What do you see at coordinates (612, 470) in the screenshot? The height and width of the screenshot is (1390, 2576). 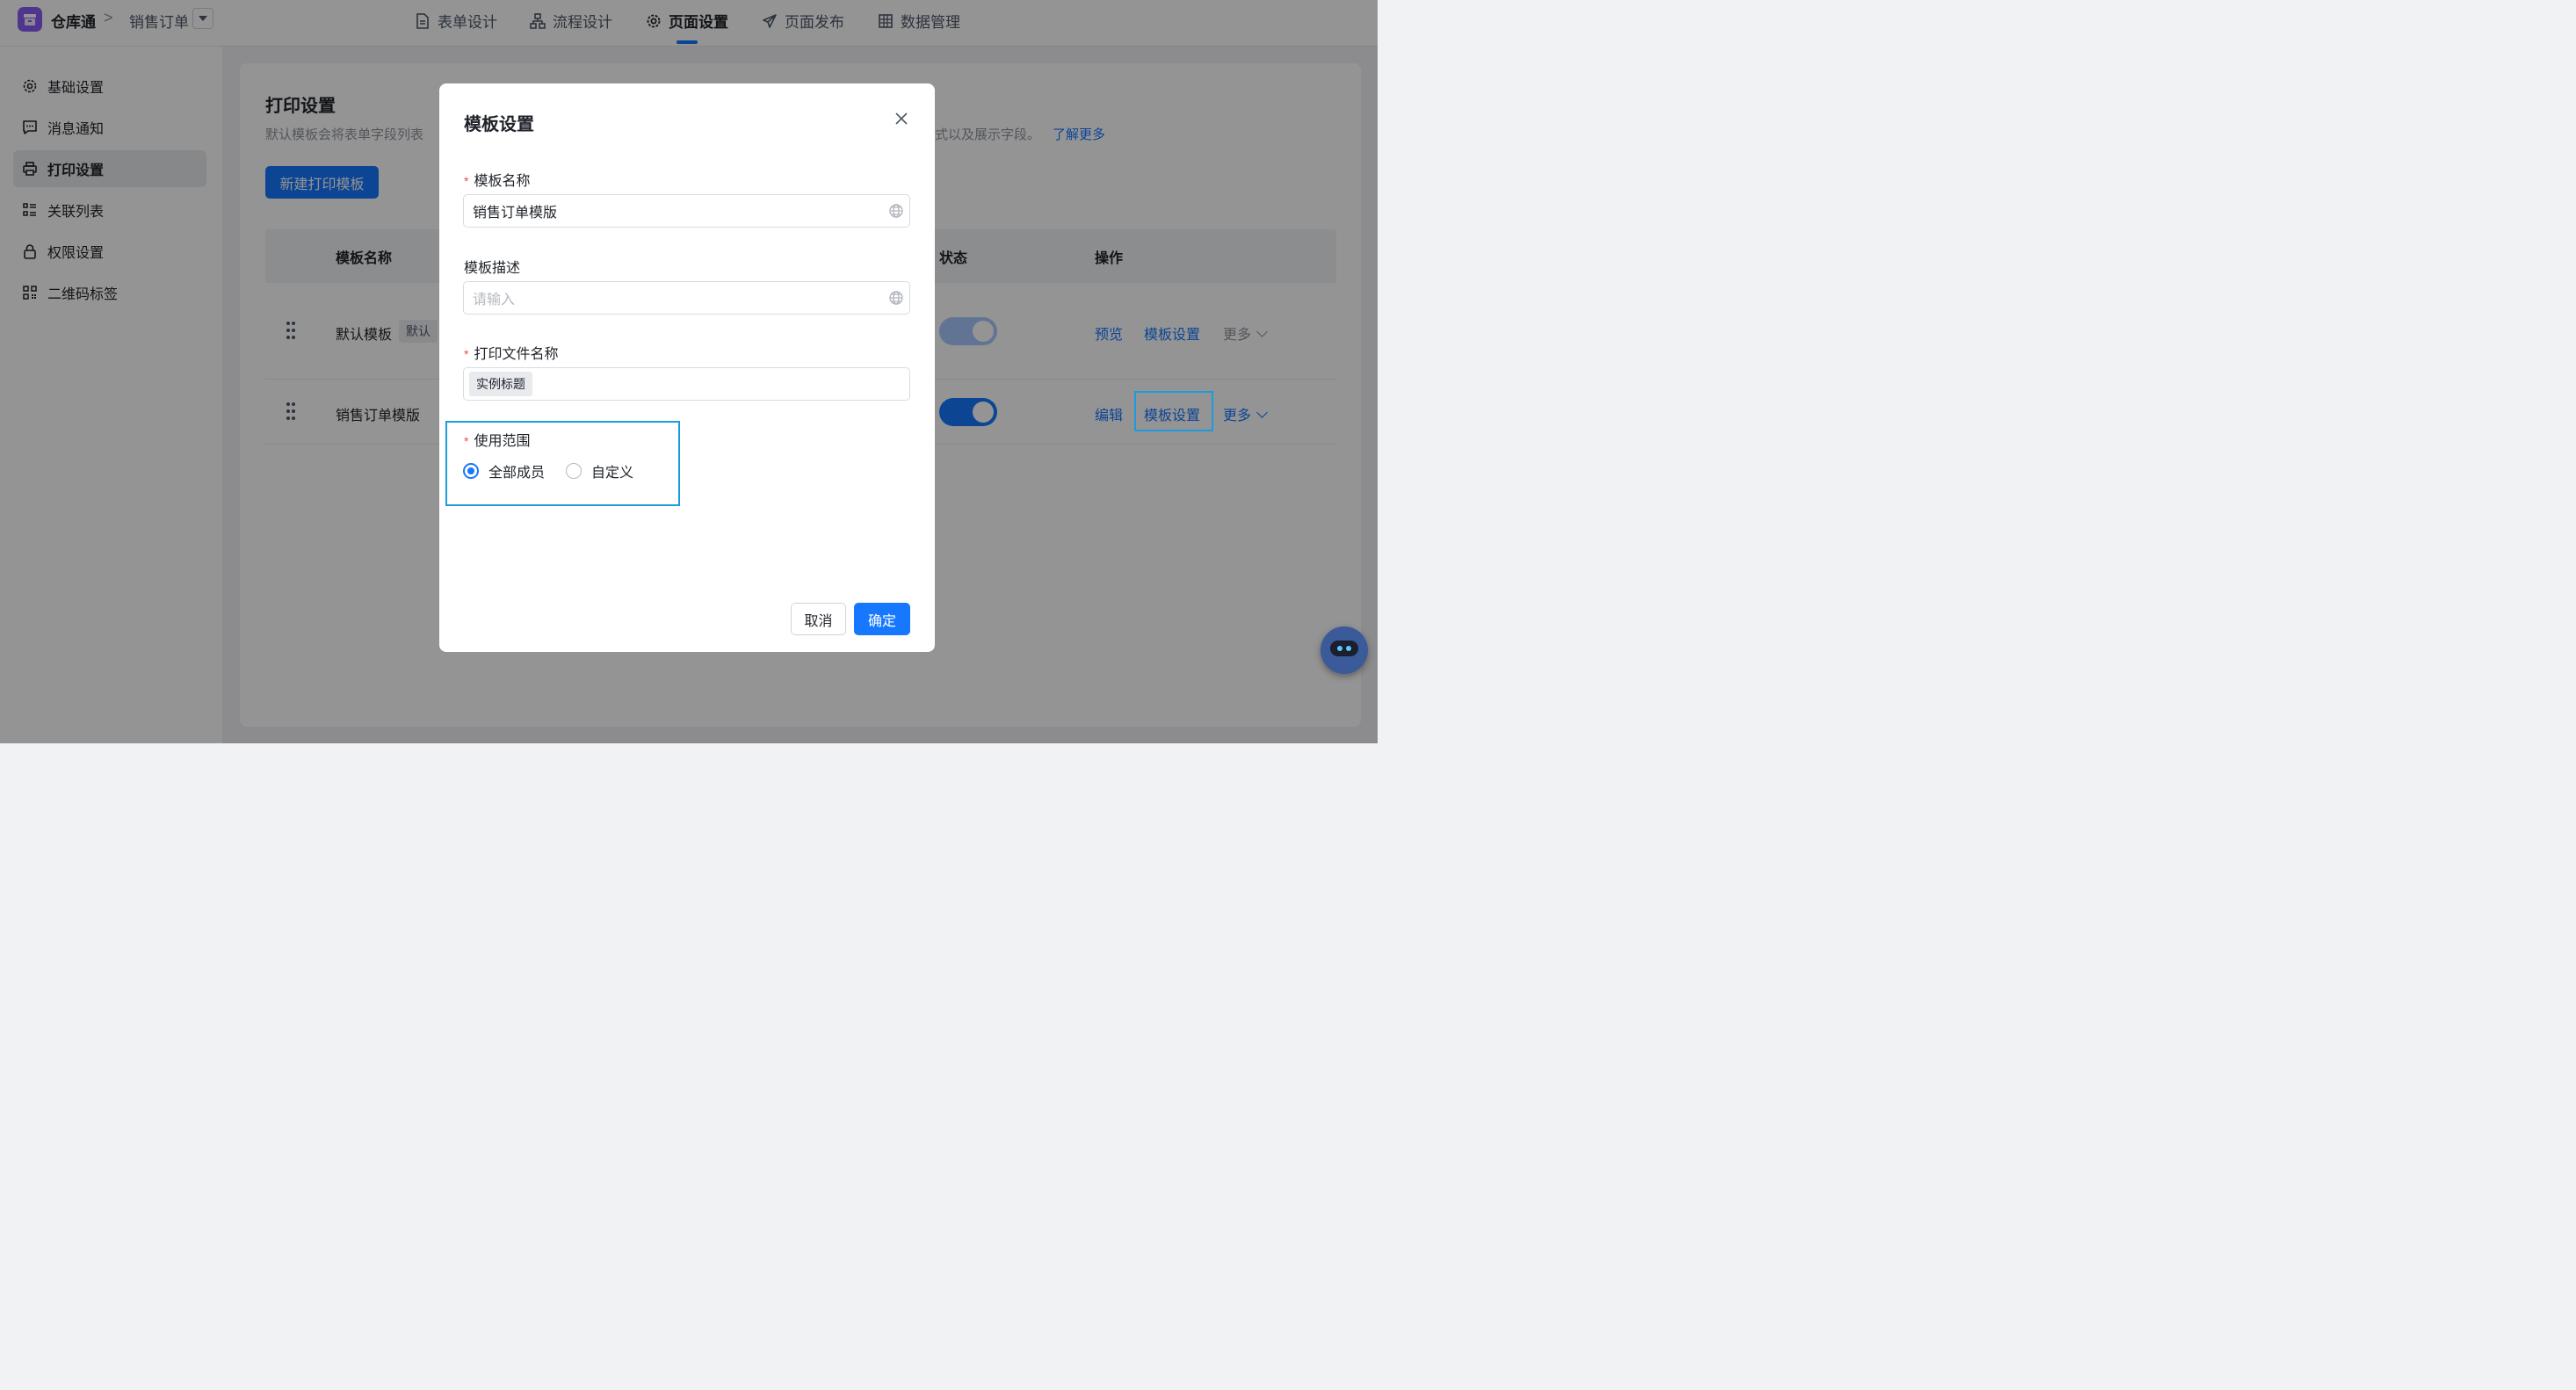 I see `radio-label: 自定义` at bounding box center [612, 470].